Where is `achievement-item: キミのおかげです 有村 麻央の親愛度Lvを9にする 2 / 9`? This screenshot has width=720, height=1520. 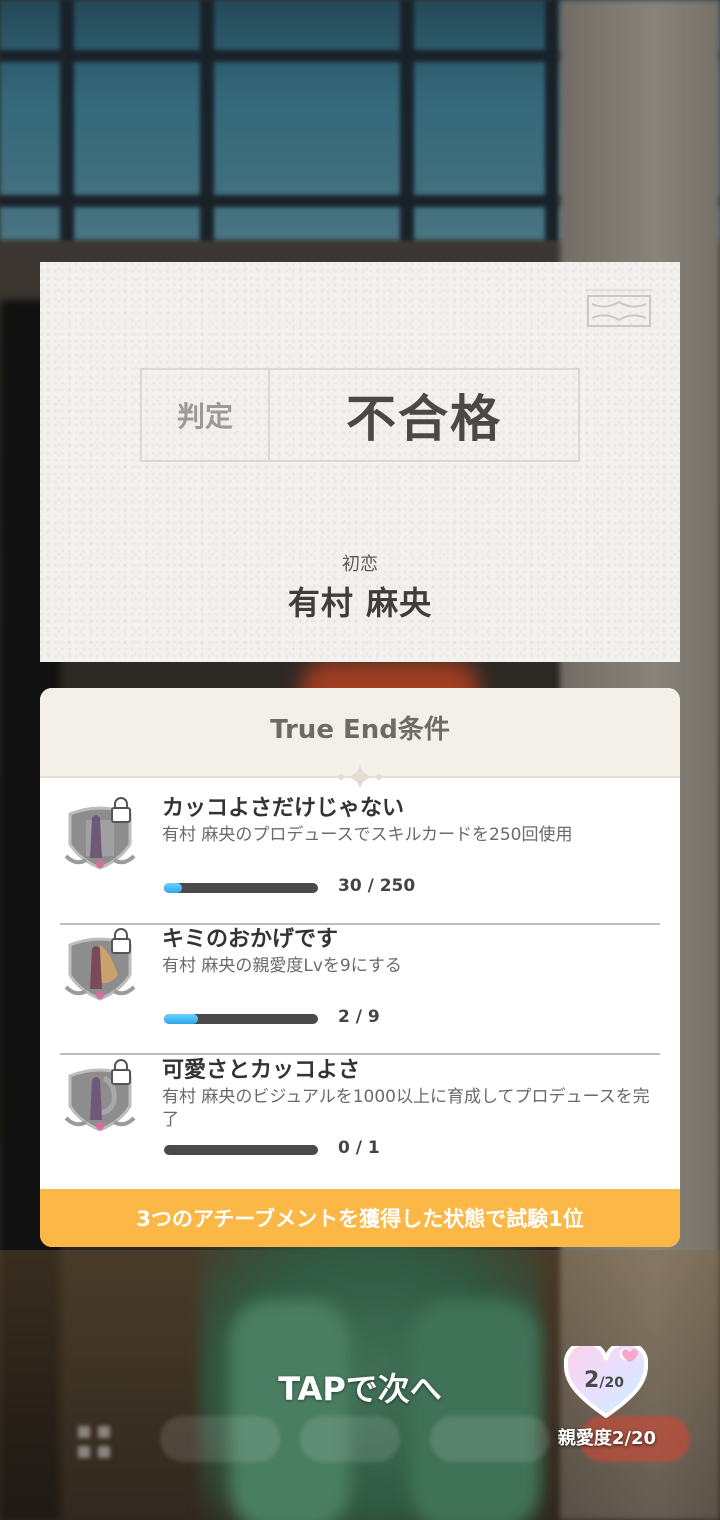 achievement-item: キミのおかげです 有村 麻央の親愛度Lvを9にする 2 / 9 is located at coordinates (360, 974).